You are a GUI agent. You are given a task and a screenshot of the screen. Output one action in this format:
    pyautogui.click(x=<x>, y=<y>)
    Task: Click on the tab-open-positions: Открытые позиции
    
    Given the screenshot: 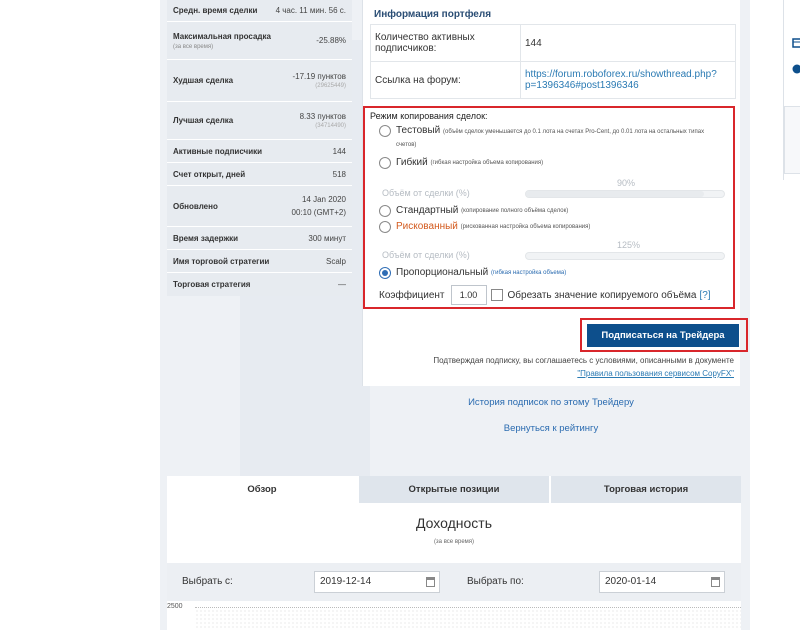 What is the action you would take?
    pyautogui.click(x=453, y=489)
    